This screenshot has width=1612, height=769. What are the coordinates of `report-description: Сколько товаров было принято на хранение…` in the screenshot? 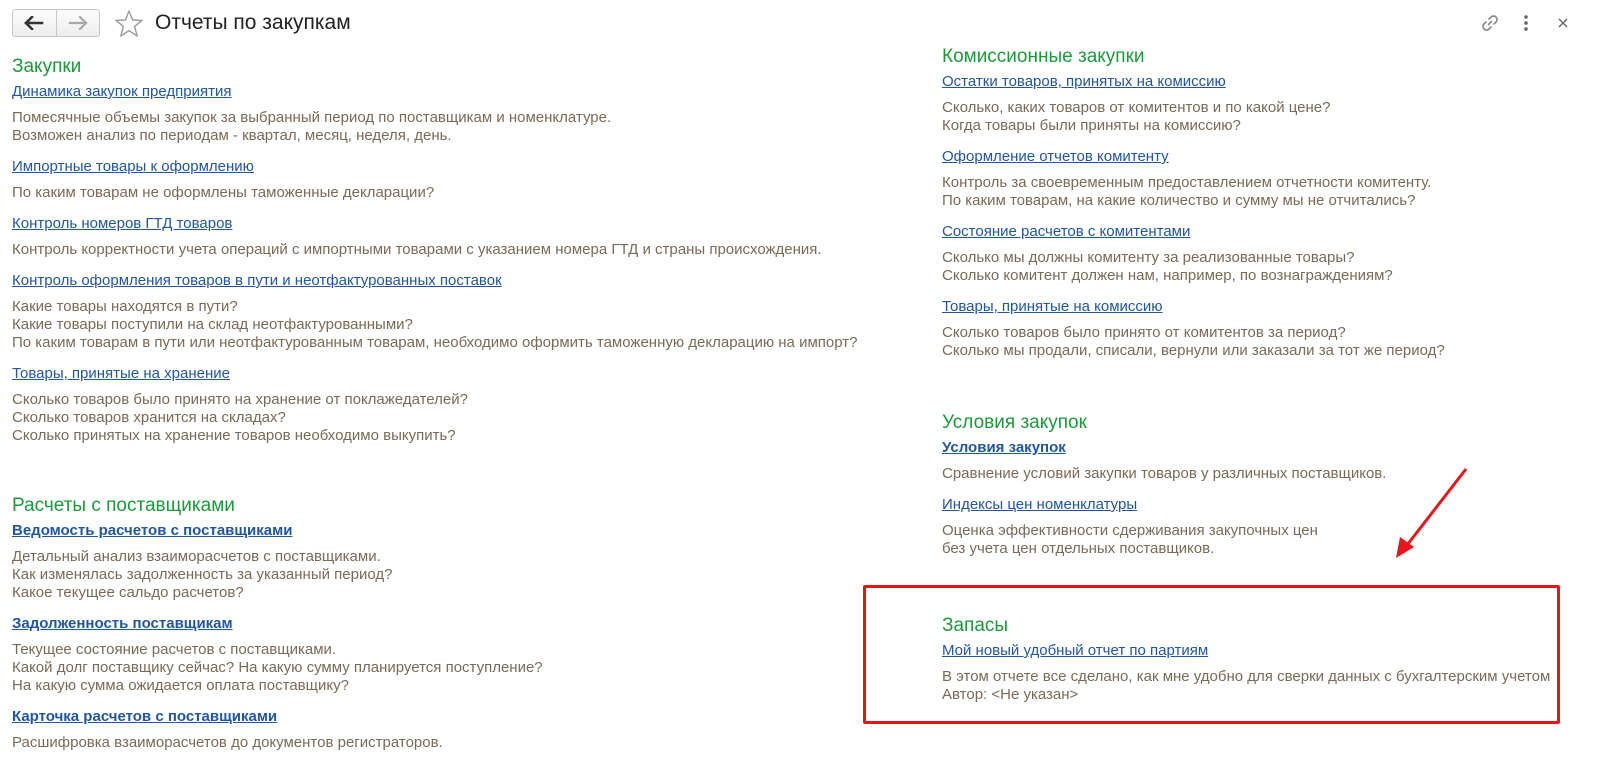 It's located at (240, 417).